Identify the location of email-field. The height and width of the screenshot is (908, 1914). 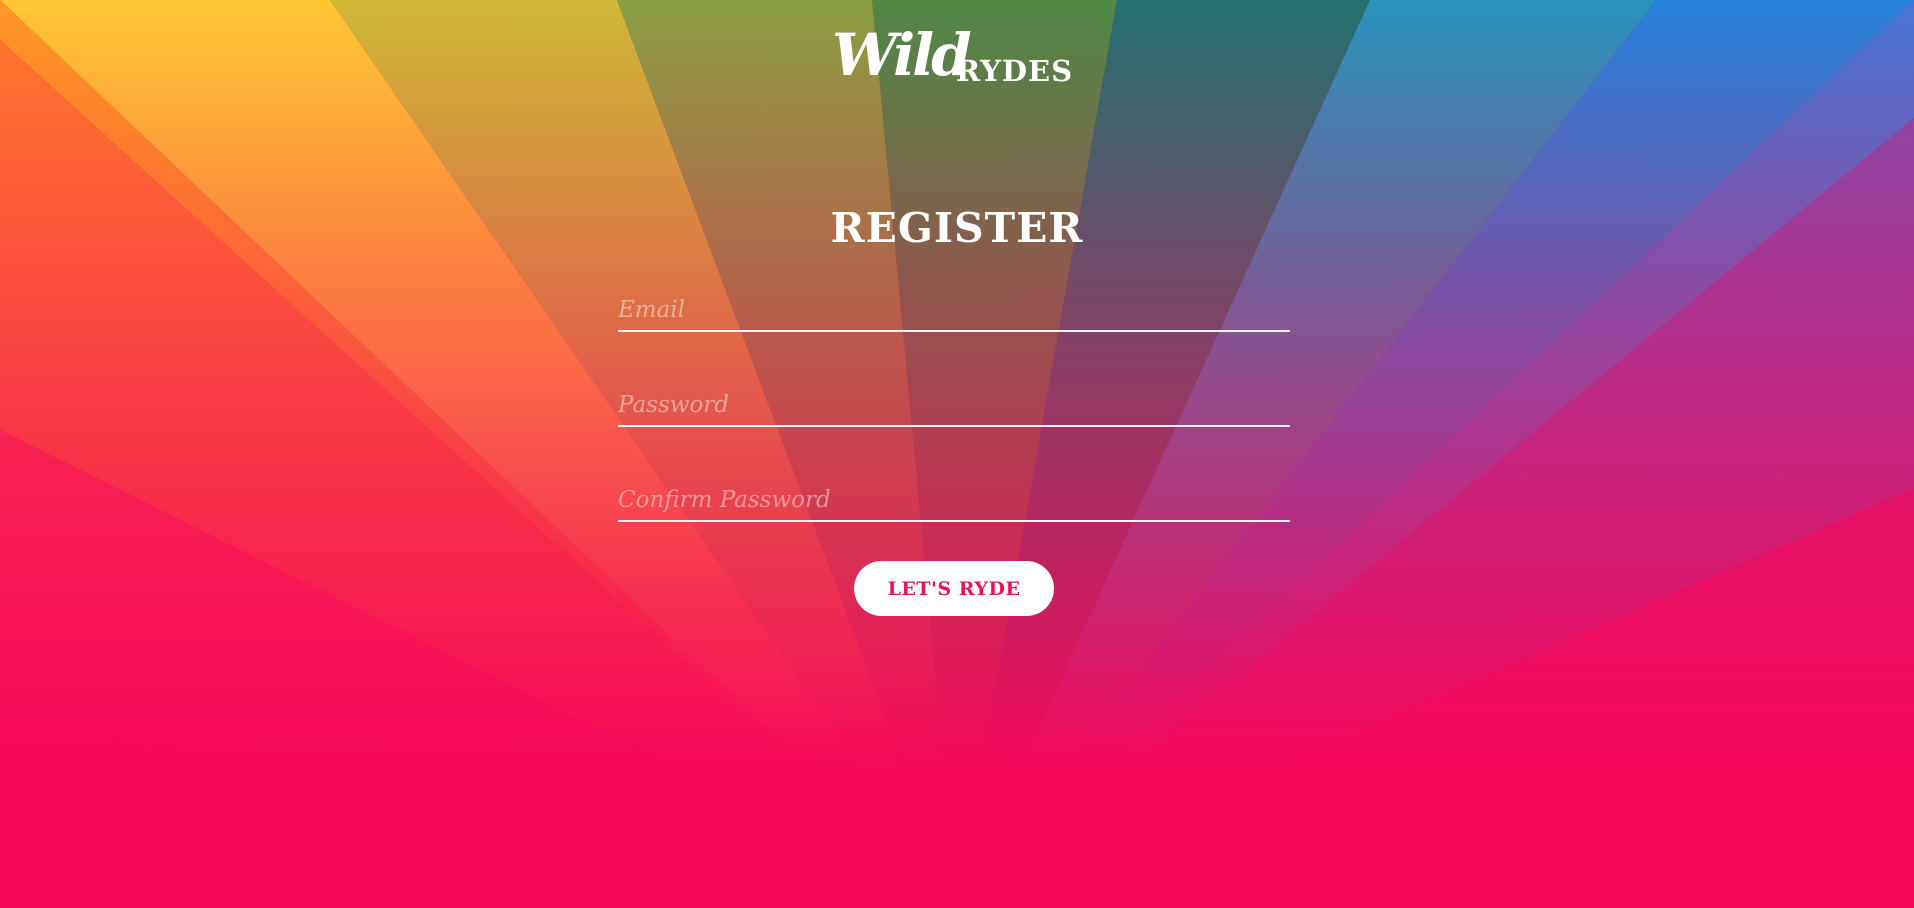
(954, 311).